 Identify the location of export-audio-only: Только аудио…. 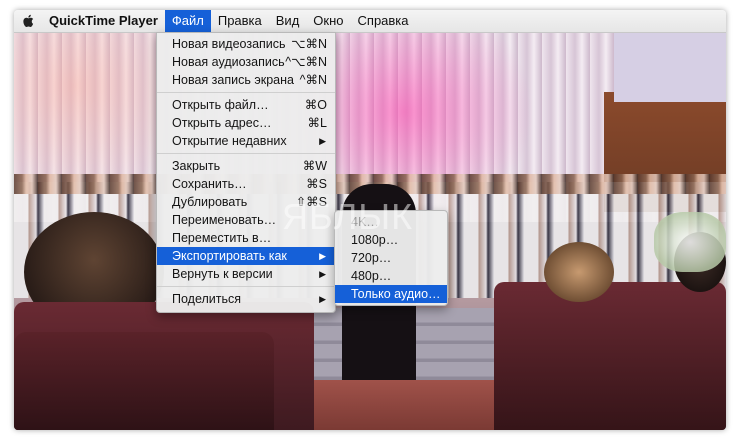
(391, 294).